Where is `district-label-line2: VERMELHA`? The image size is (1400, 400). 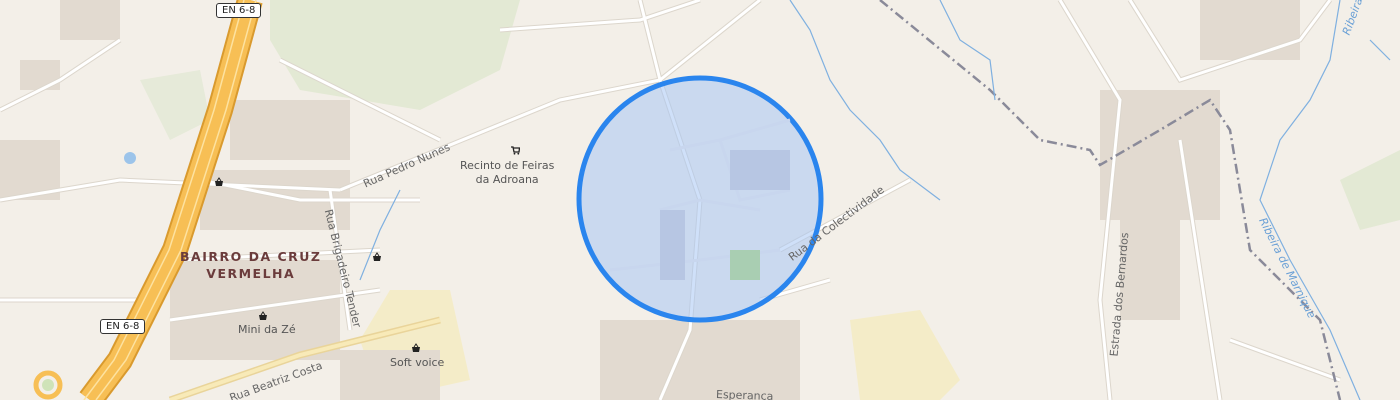 district-label-line2: VERMELHA is located at coordinates (251, 273).